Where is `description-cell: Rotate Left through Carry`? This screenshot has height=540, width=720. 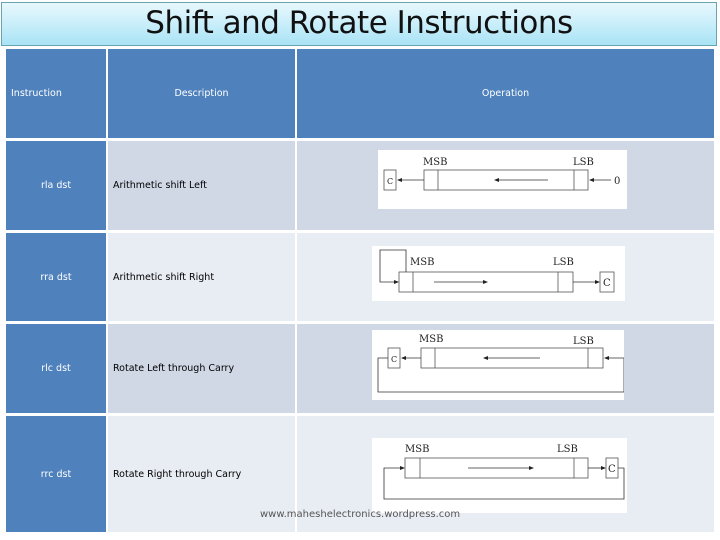 description-cell: Rotate Left through Carry is located at coordinates (201, 368).